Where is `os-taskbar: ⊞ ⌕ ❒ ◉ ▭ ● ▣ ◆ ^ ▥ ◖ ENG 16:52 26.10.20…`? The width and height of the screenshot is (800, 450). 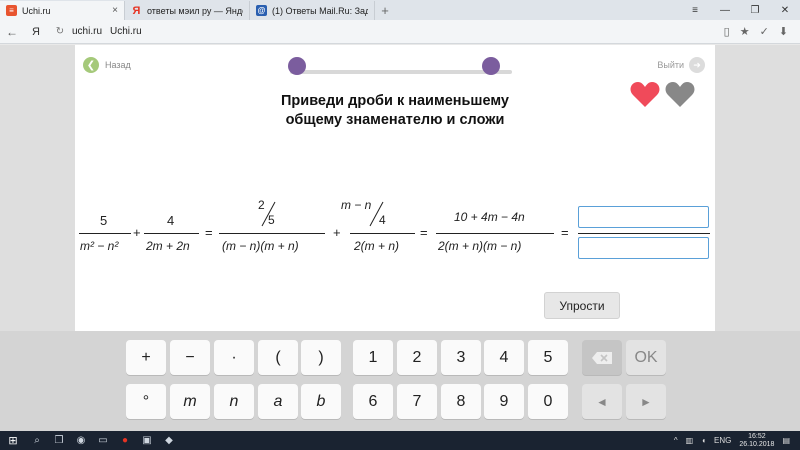 os-taskbar: ⊞ ⌕ ❒ ◉ ▭ ● ▣ ◆ ^ ▥ ◖ ENG 16:52 26.10.20… is located at coordinates (400, 440).